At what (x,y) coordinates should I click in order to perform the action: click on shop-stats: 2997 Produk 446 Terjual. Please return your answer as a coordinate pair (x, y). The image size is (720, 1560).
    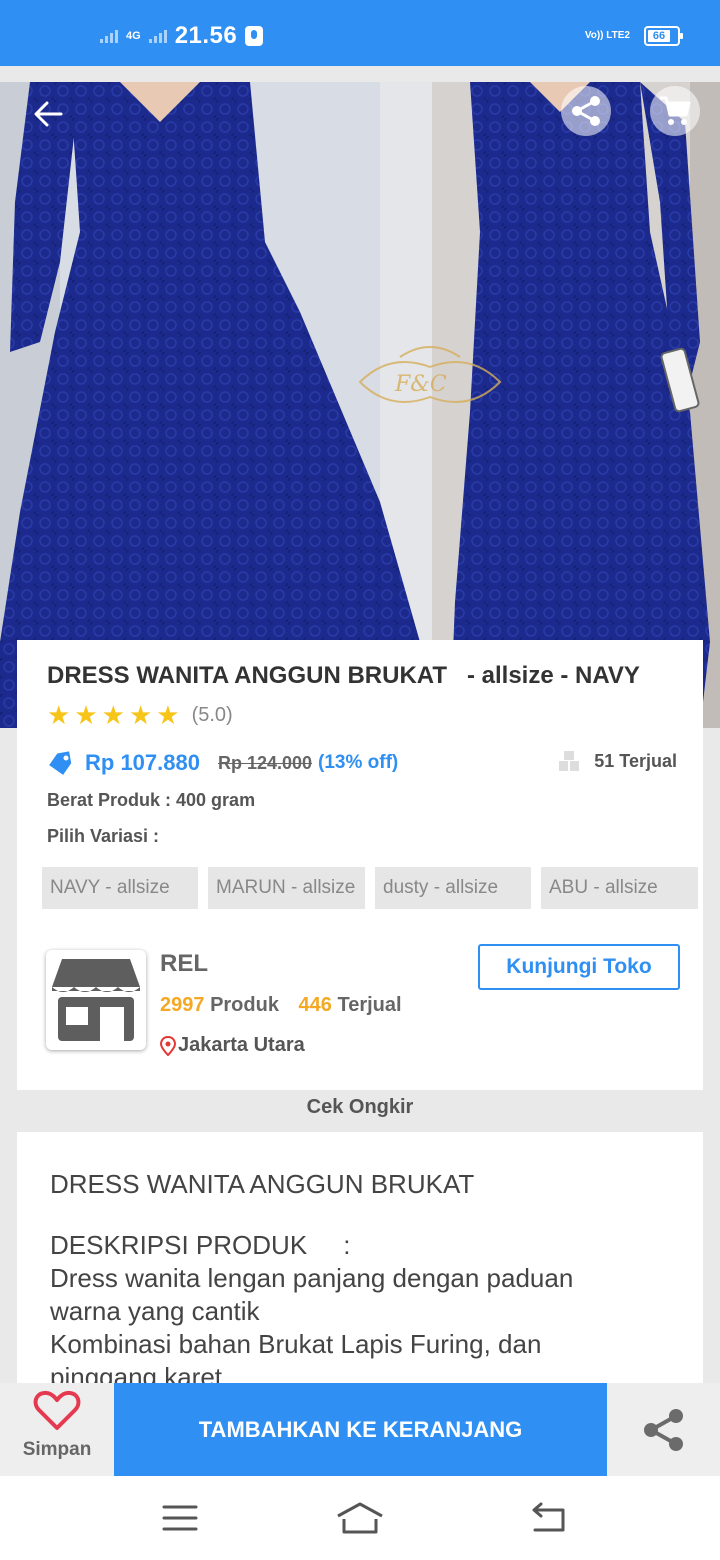
    Looking at the image, I should click on (281, 1005).